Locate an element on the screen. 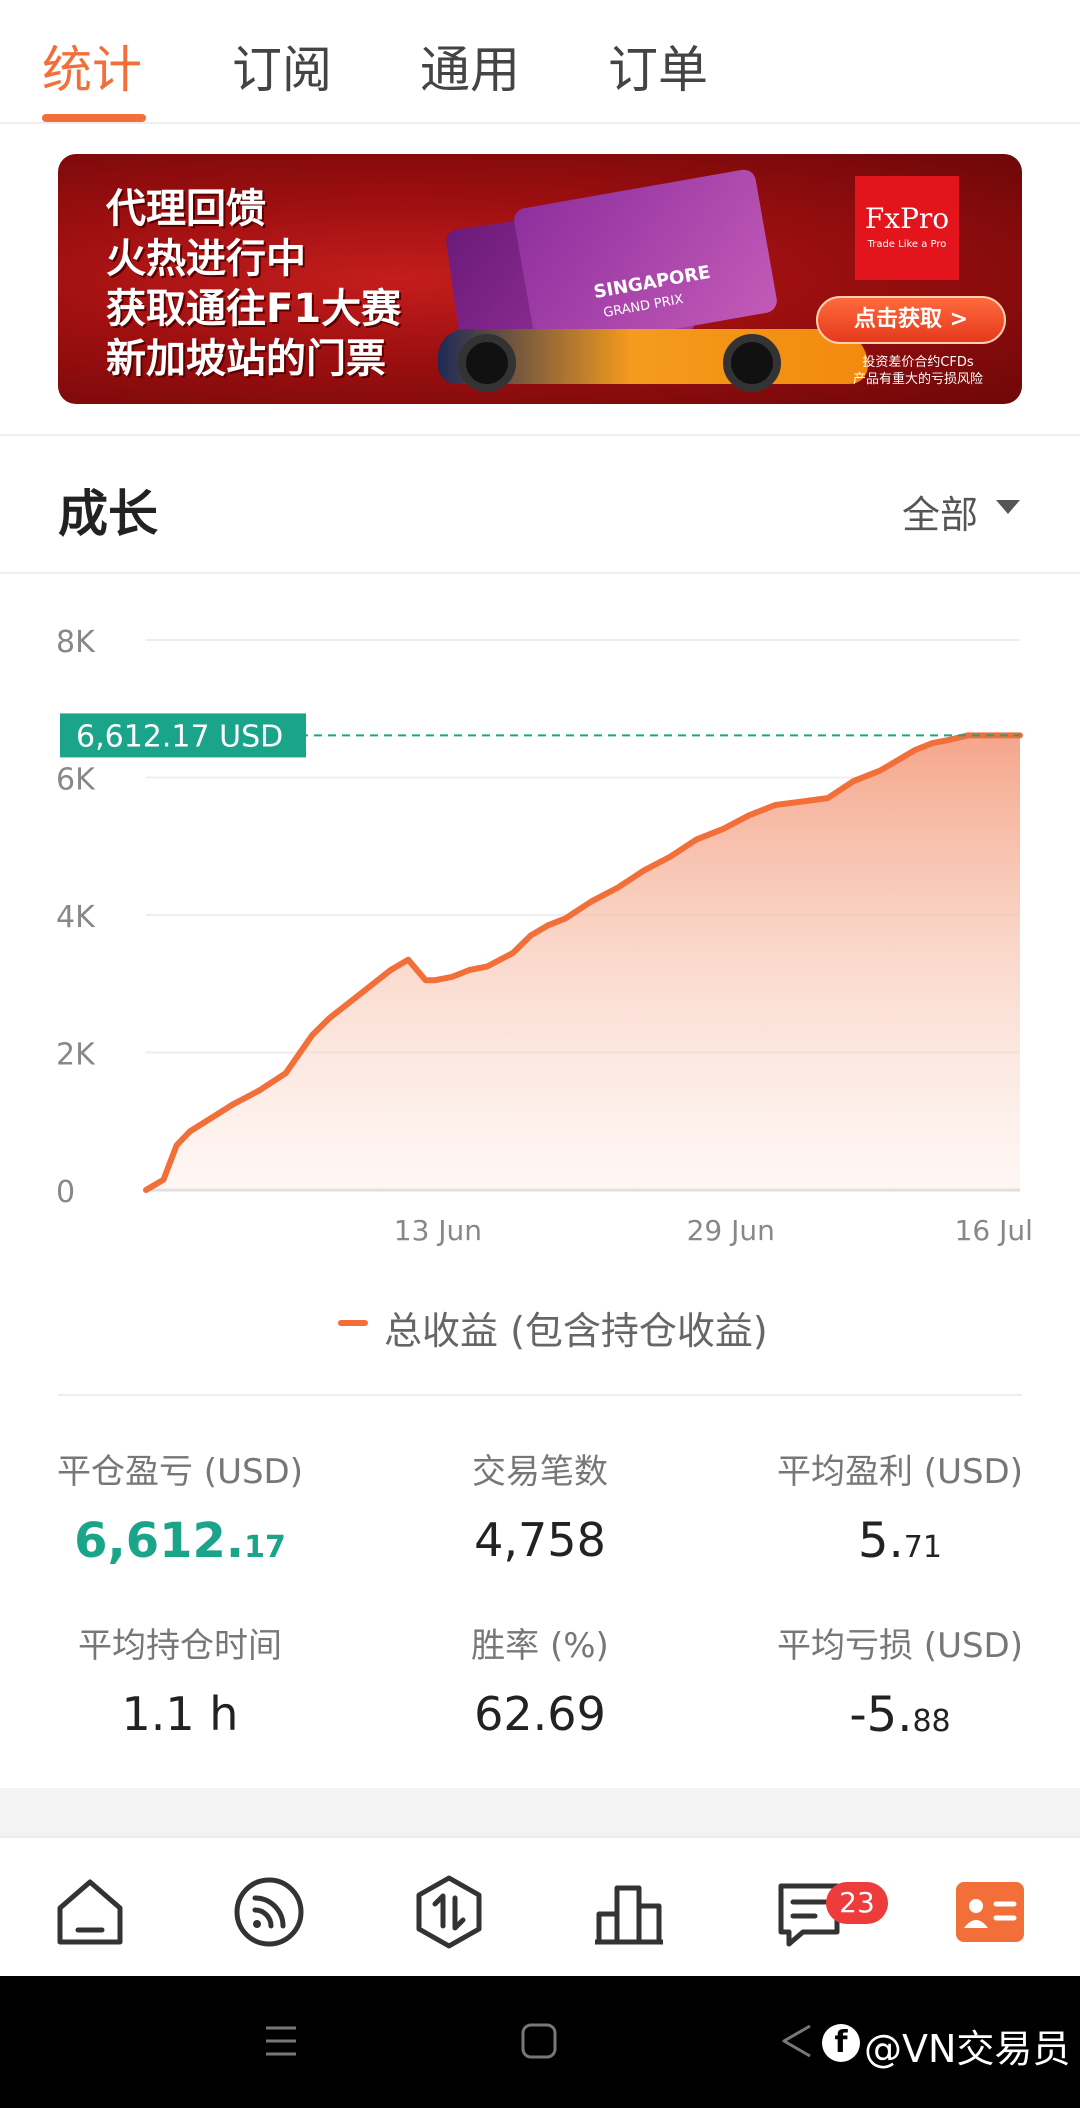 This screenshot has width=1080, height=2108. y-tick-label: 4K is located at coordinates (76, 917).